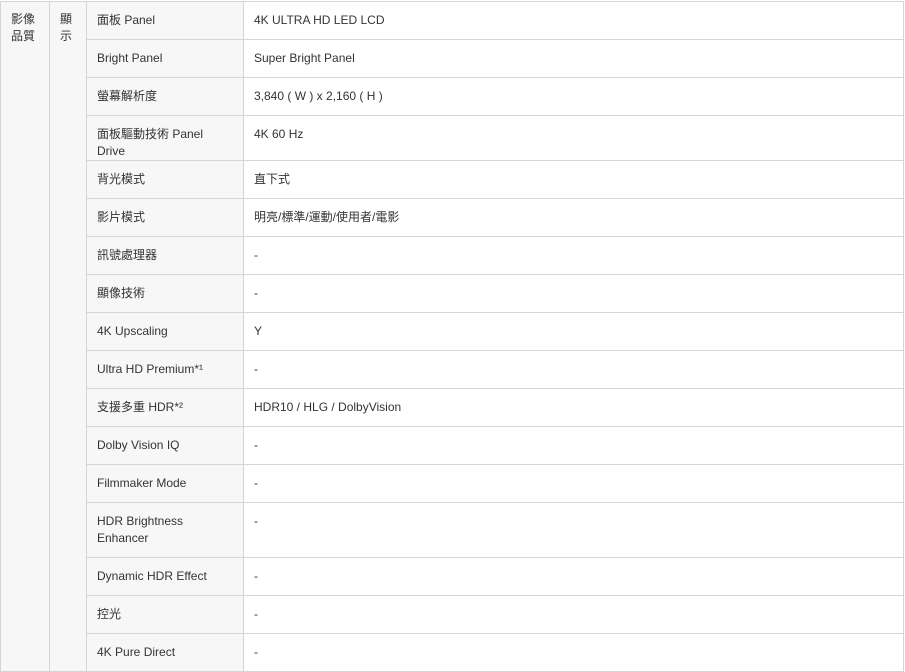 The image size is (905, 672). Describe the element at coordinates (142, 483) in the screenshot. I see `spec-label: Filmmaker Mode` at that location.